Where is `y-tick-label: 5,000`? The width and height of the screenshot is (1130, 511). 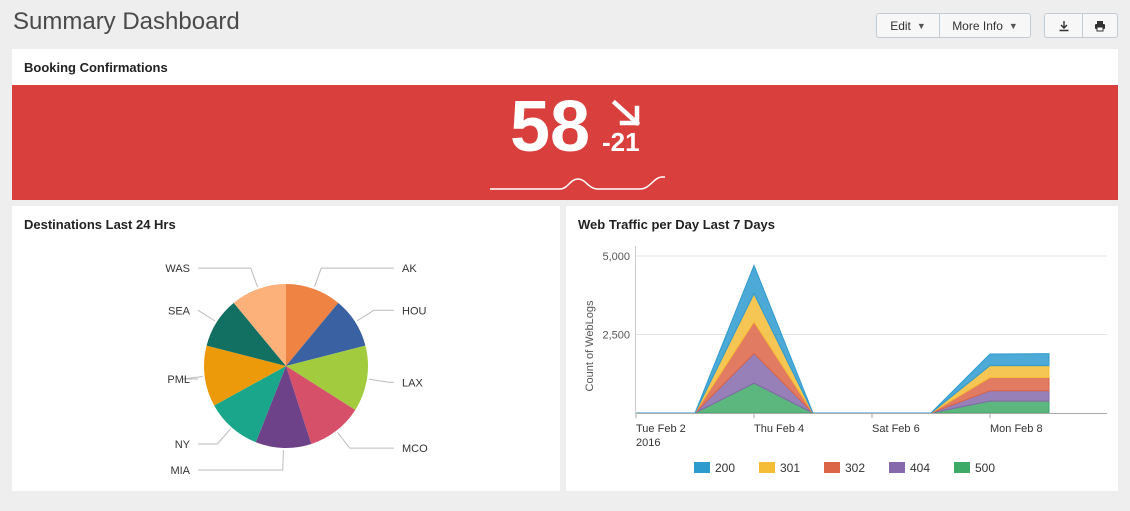
y-tick-label: 5,000 is located at coordinates (616, 257).